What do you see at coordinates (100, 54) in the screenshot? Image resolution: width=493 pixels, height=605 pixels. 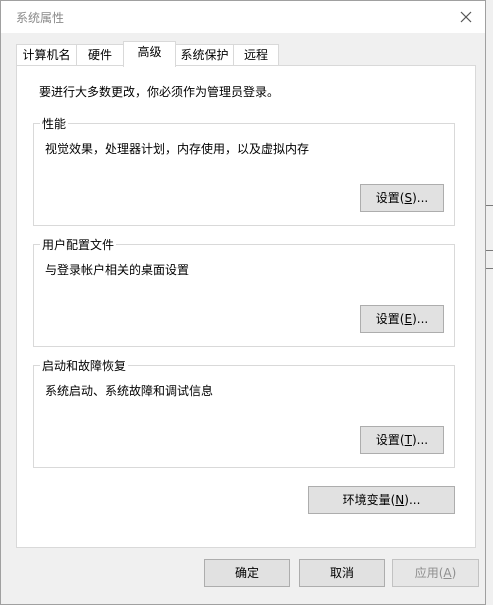 I see `tab-hardware: 硬件` at bounding box center [100, 54].